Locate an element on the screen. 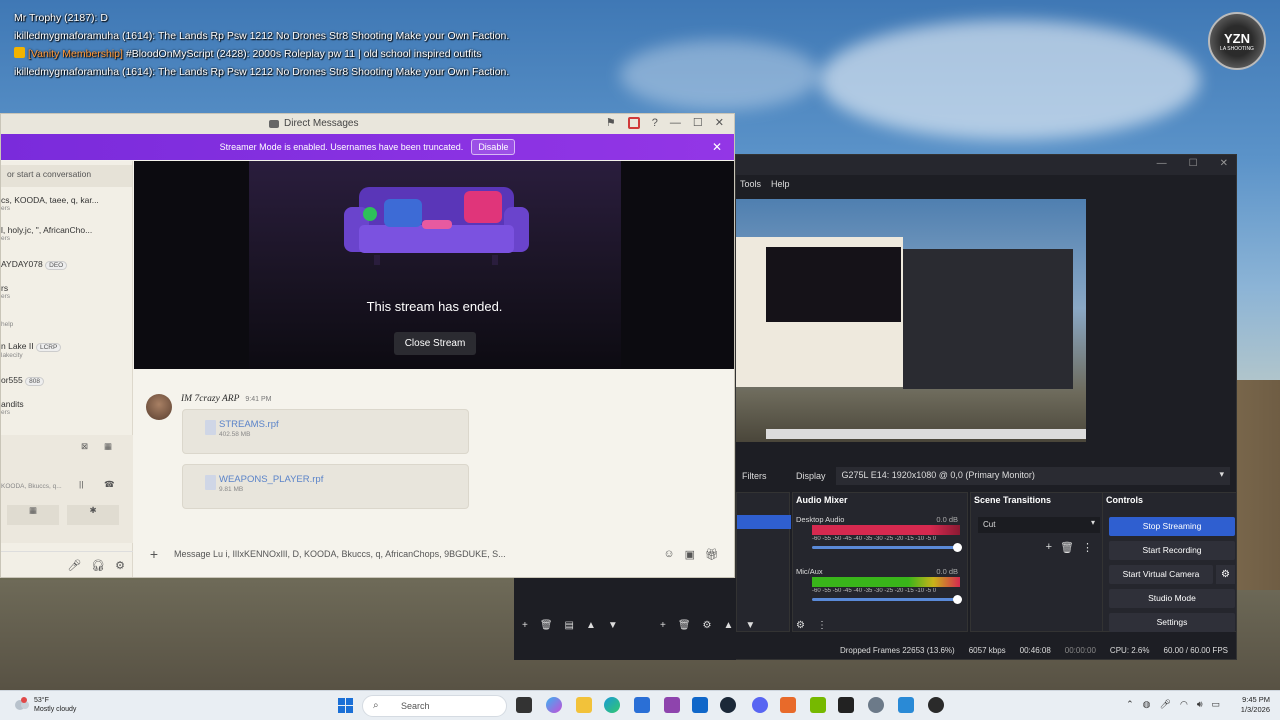 This screenshot has height=720, width=1280. wifi-icon: ◠ is located at coordinates (1184, 704).